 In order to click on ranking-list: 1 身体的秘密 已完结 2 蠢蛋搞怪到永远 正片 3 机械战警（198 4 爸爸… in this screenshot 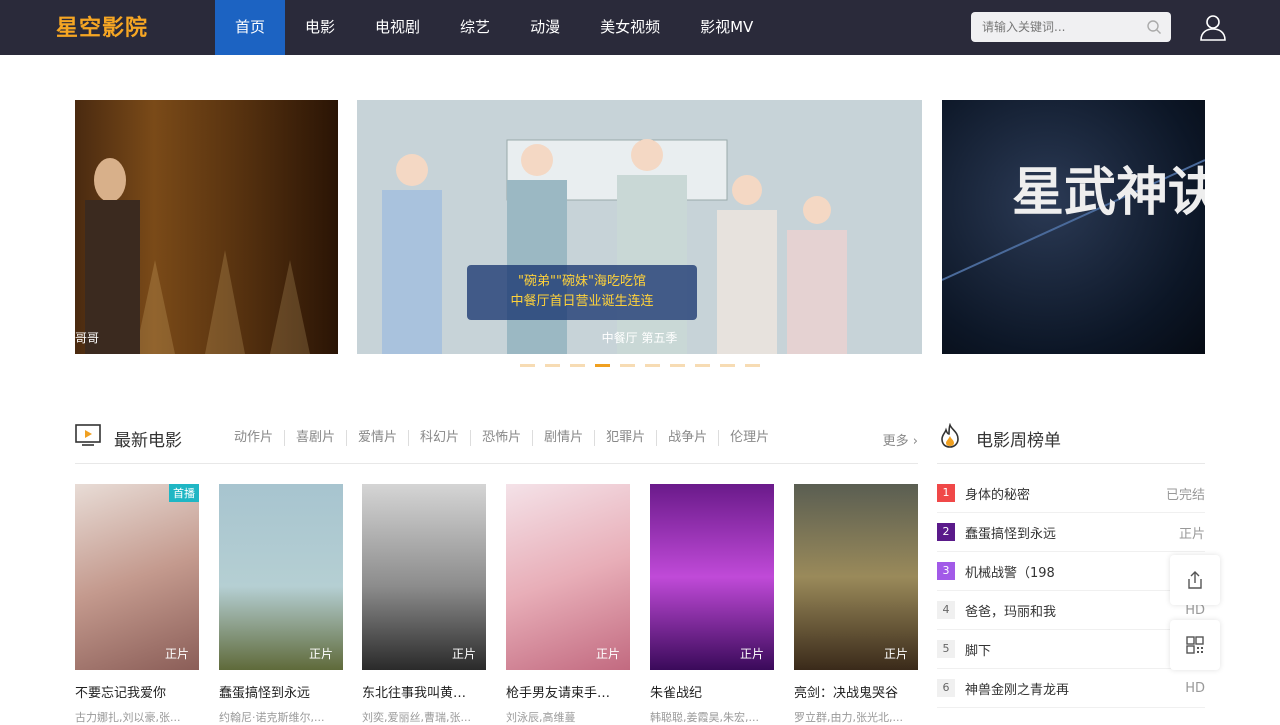, I will do `click(1071, 591)`.